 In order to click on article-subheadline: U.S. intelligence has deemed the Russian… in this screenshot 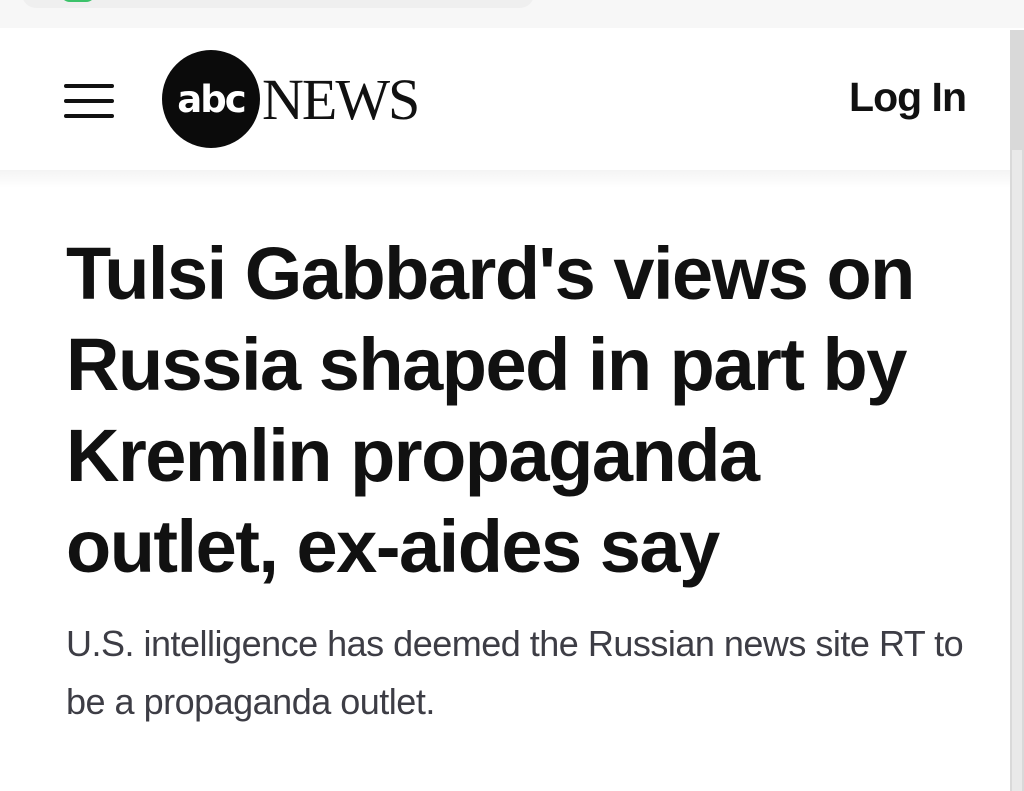, I will do `click(515, 672)`.